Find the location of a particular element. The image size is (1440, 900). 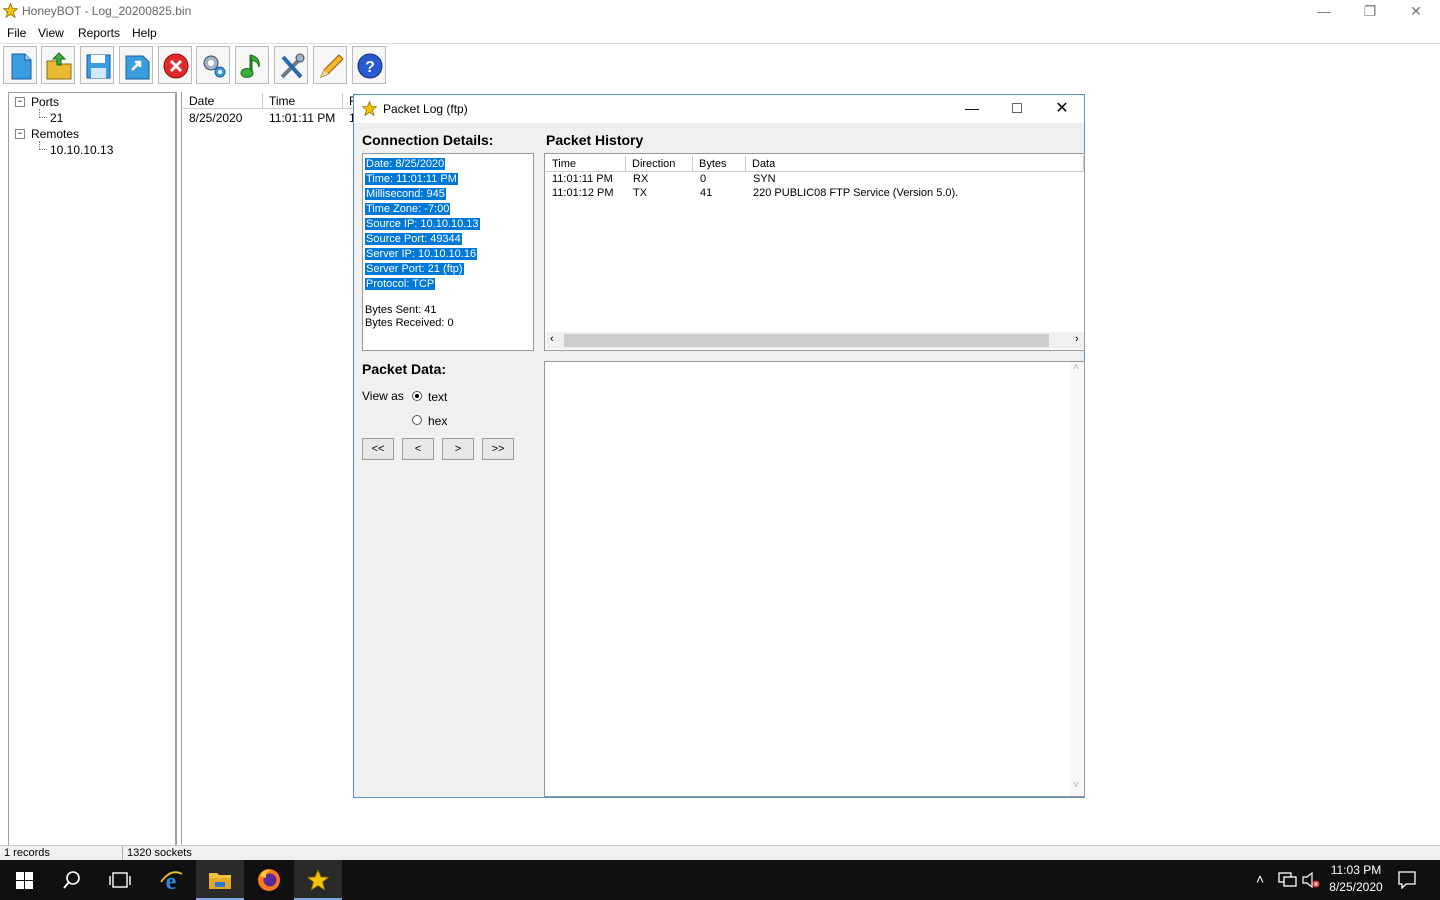

export-icon is located at coordinates (137, 67).